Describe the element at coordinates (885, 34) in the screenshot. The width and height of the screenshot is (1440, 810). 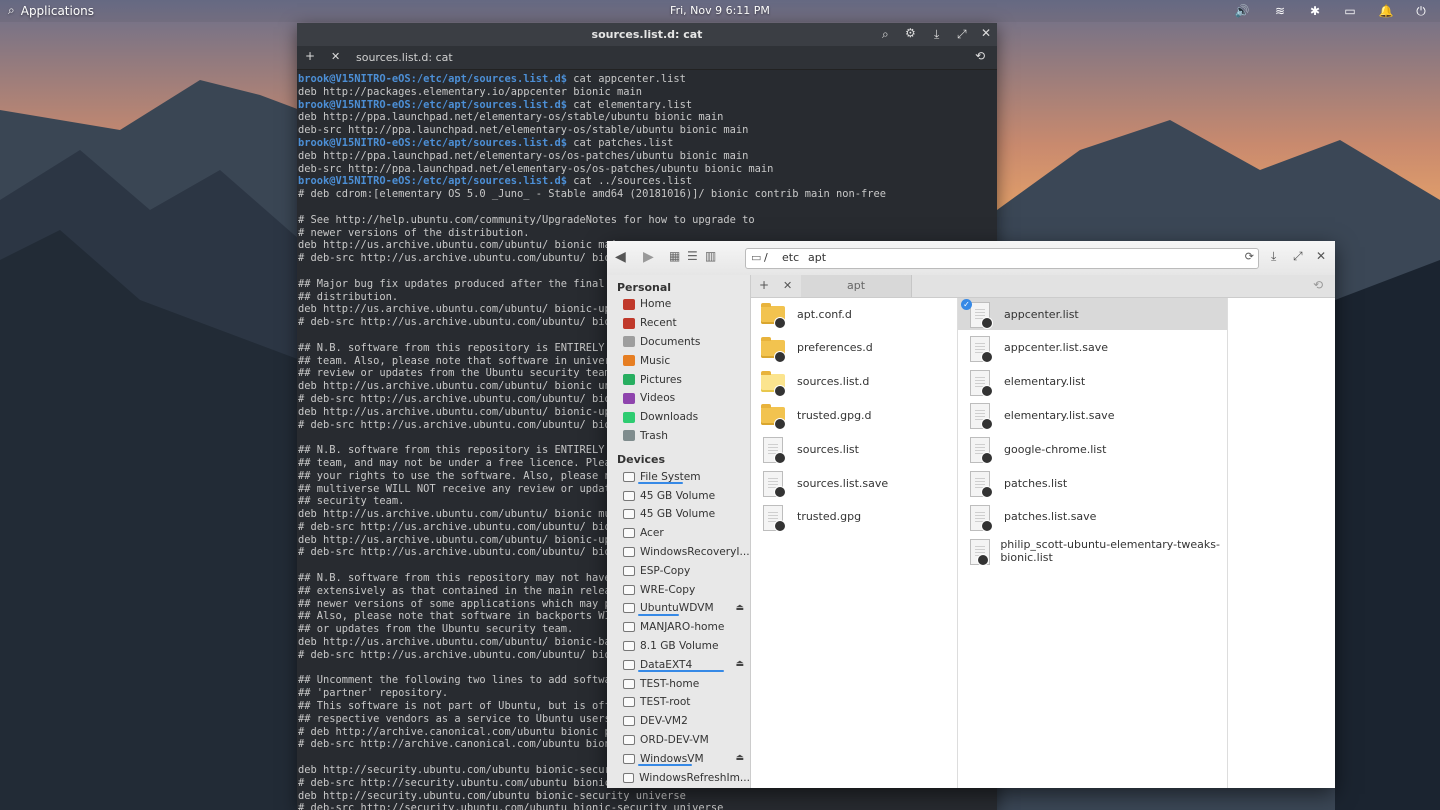
I see `search-icon: ⌕` at that location.